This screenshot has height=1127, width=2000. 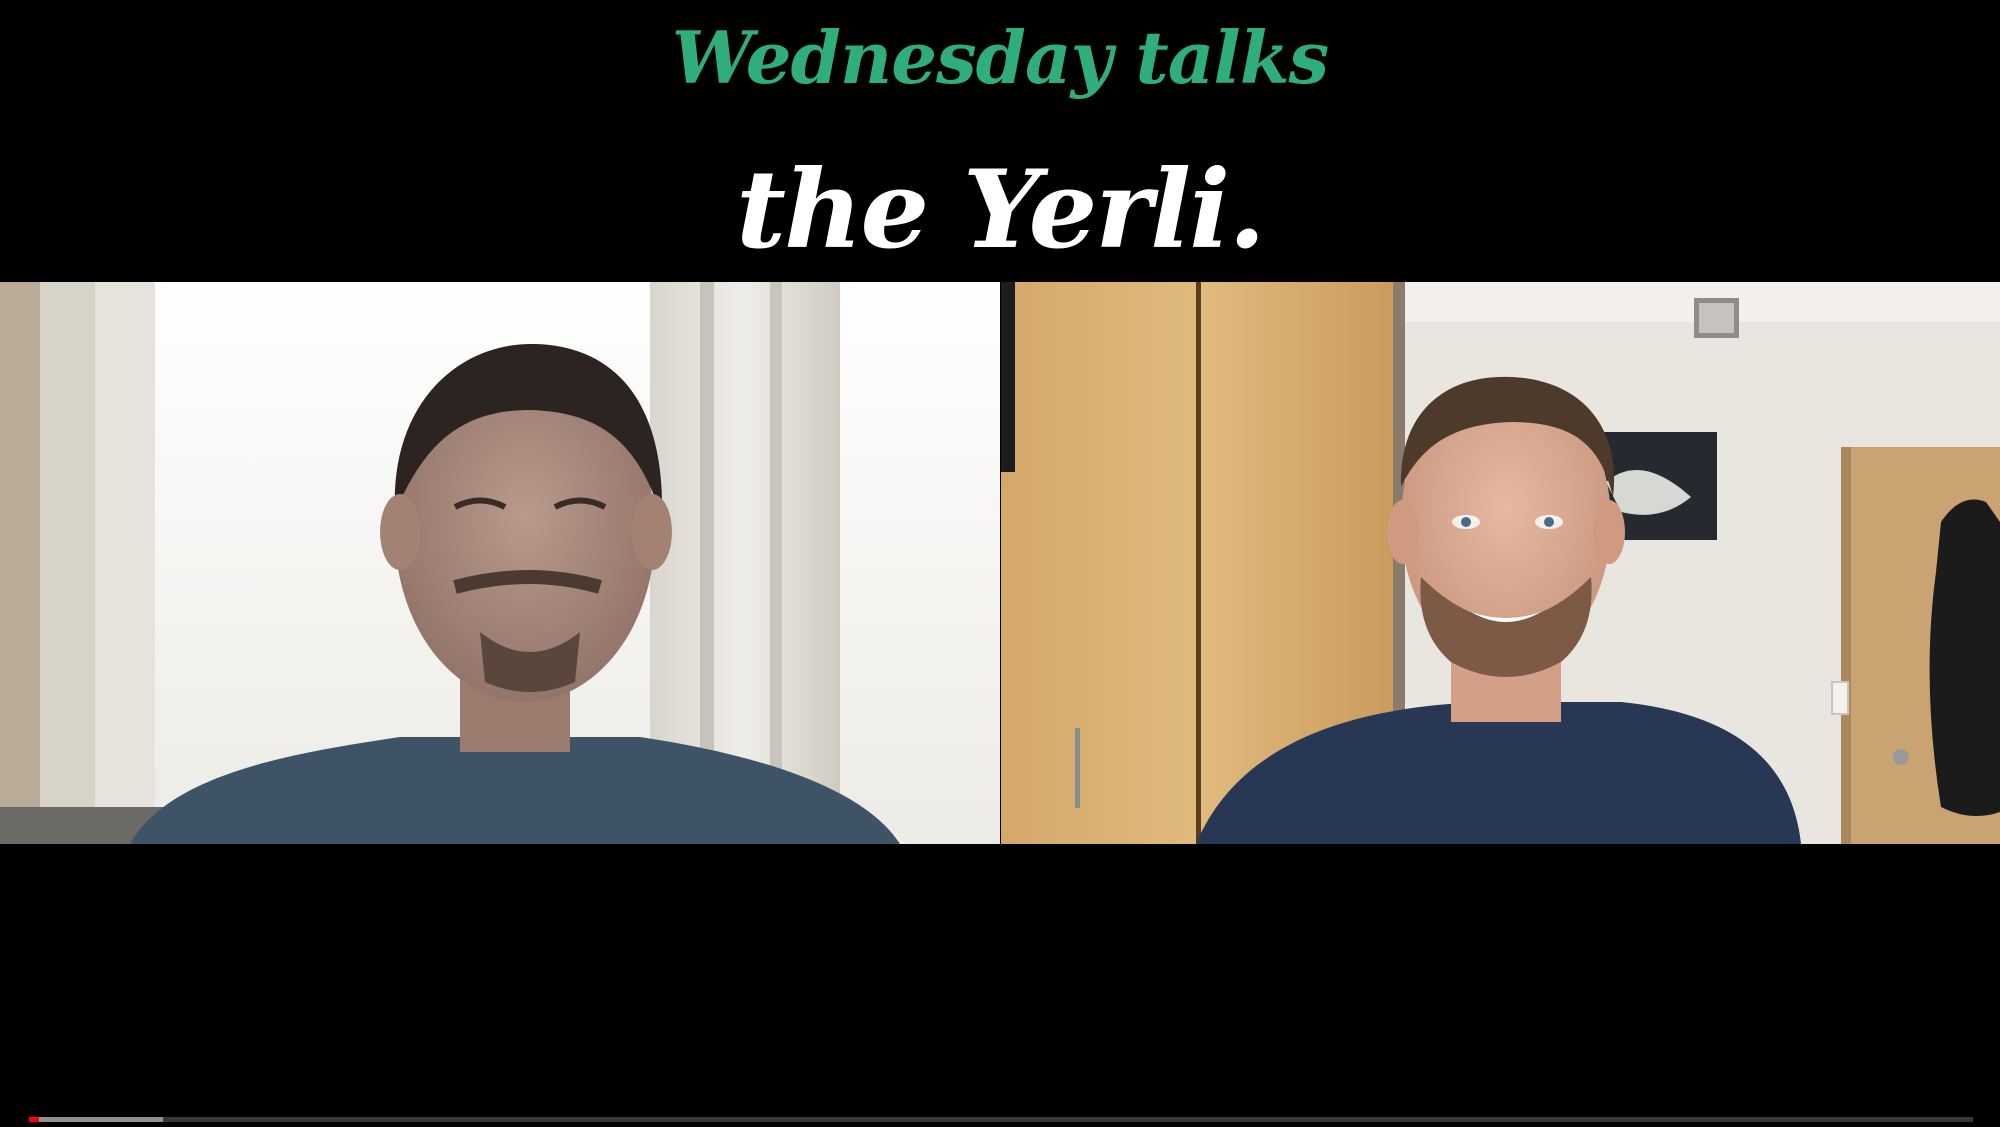 What do you see at coordinates (96, 1119) in the screenshot?
I see `progress-buffered` at bounding box center [96, 1119].